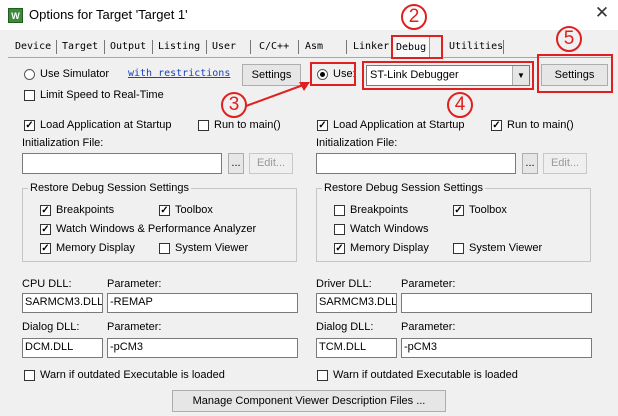  I want to click on annotation-number-4: 4, so click(460, 104).